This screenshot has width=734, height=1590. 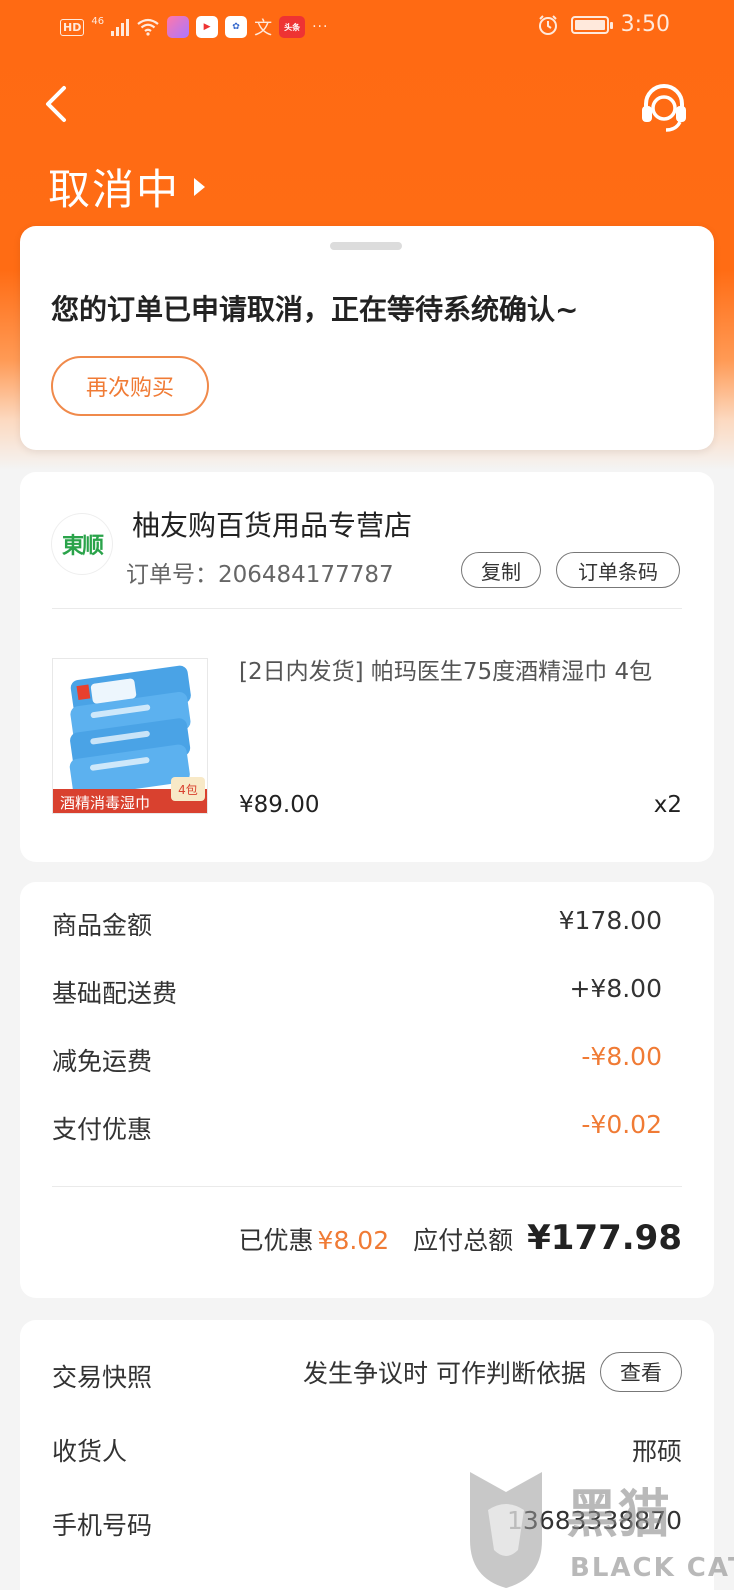 I want to click on total-line: 已优惠 ¥8.02 应付总额 ¥177.98, so click(x=460, y=1238).